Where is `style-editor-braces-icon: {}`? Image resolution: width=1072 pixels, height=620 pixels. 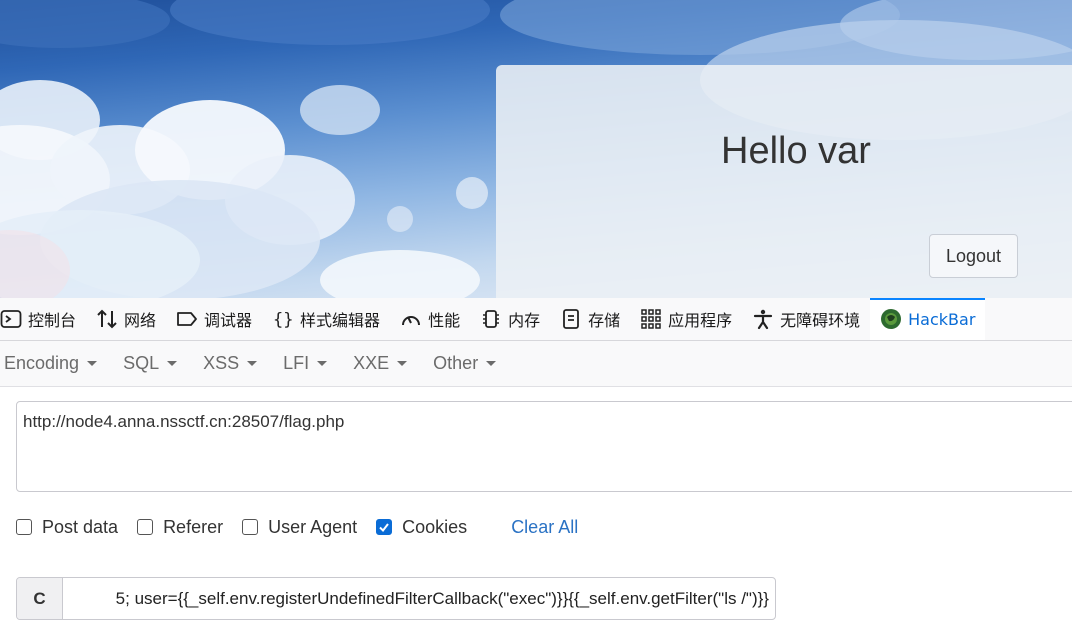
style-editor-braces-icon: {} is located at coordinates (283, 320).